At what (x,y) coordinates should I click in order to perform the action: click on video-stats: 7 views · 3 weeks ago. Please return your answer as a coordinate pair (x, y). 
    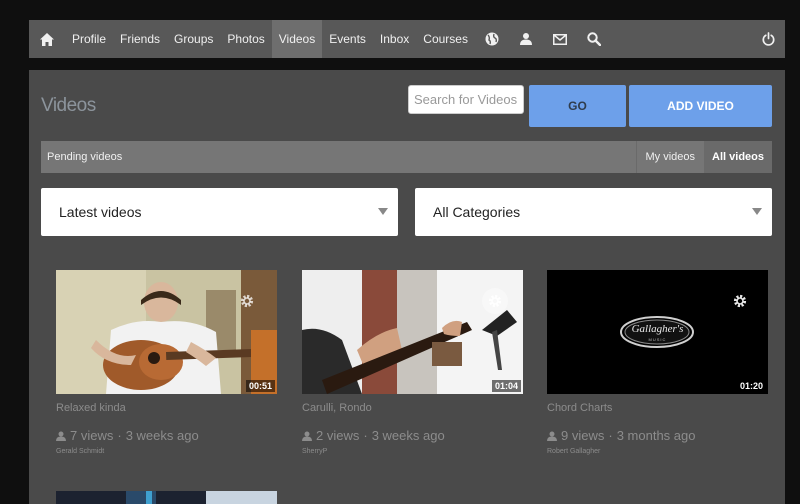
    Looking at the image, I should click on (166, 435).